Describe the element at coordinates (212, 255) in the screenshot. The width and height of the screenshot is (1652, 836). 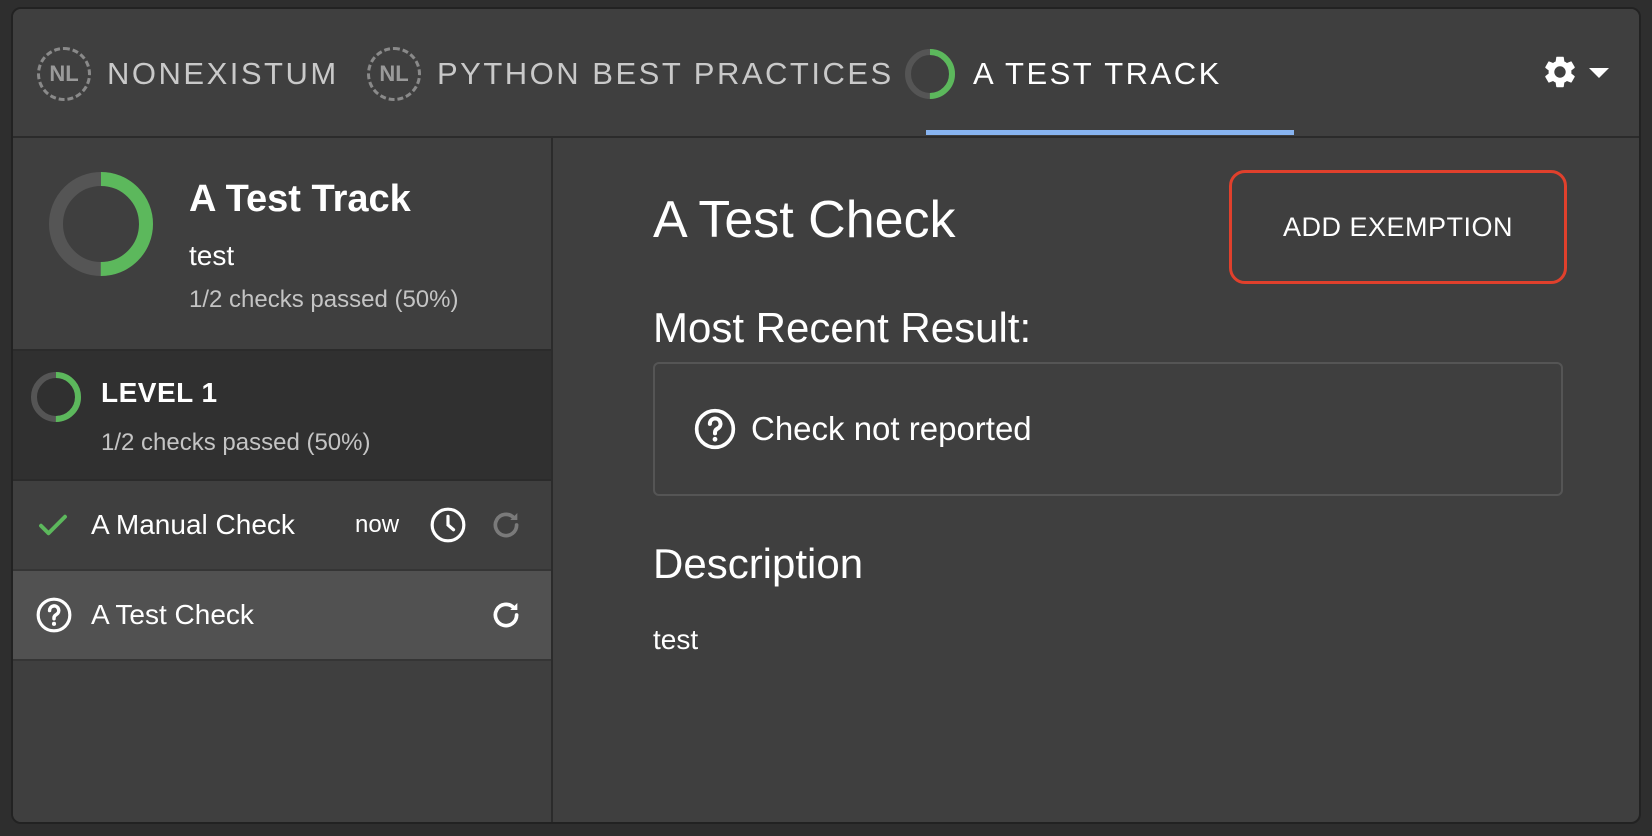
I see `track-subtitle: test` at that location.